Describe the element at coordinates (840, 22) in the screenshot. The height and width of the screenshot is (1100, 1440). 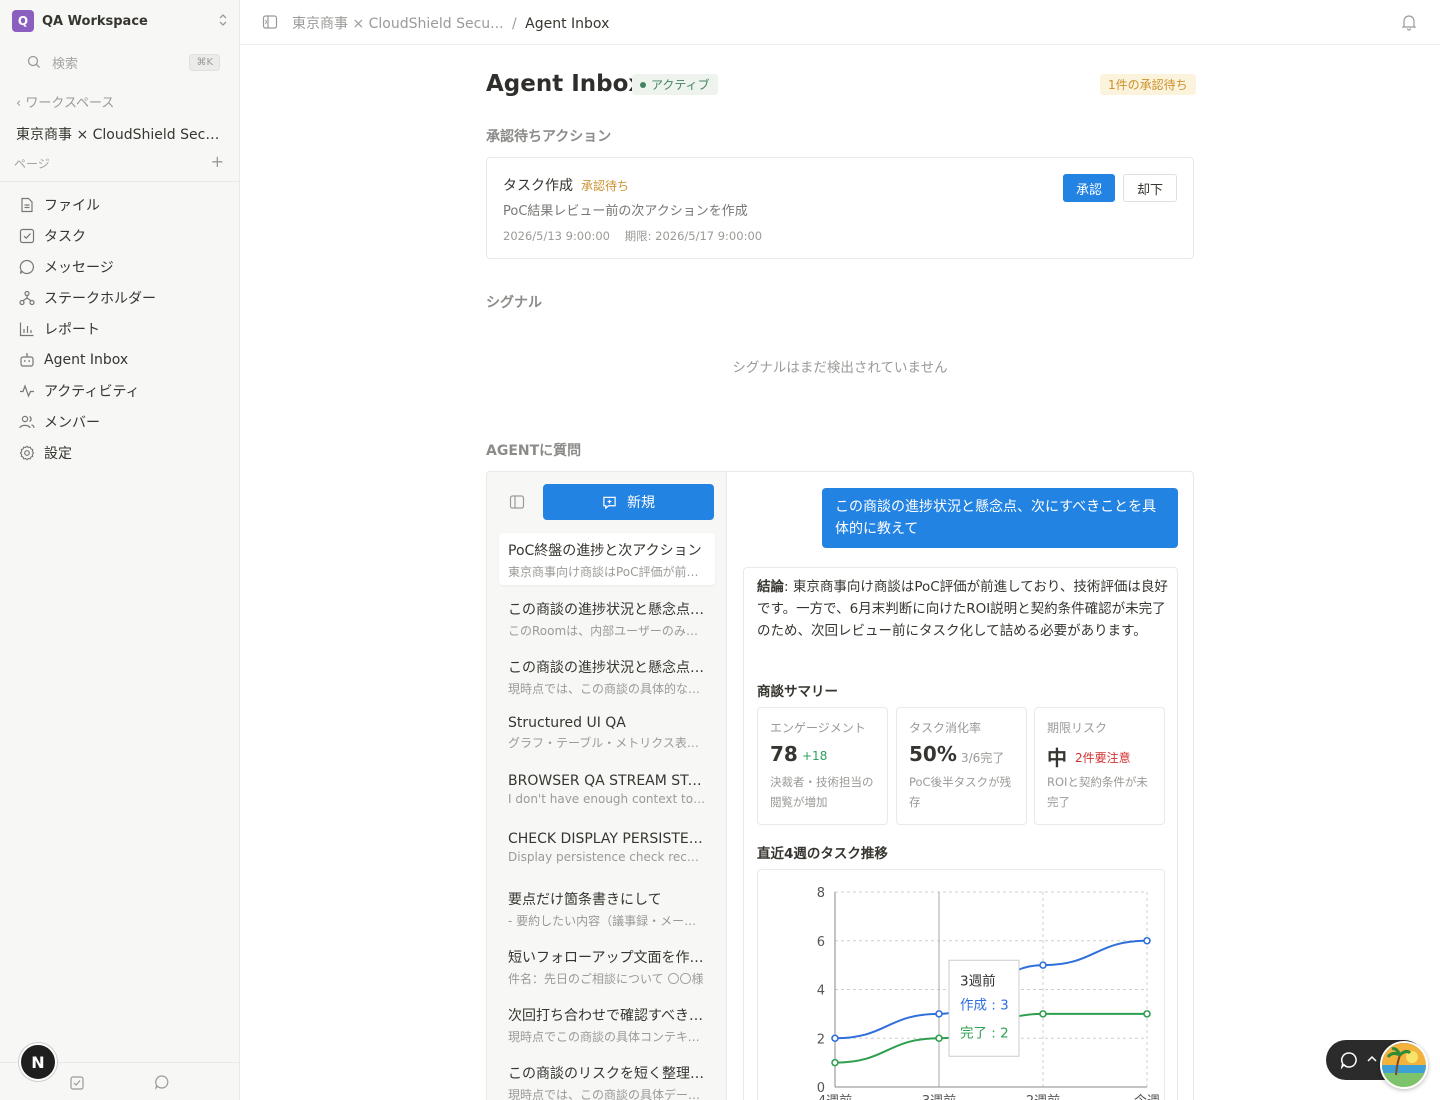
I see `topbar: 東京商事 × CloudShield Secu... / Agent Inbox` at that location.